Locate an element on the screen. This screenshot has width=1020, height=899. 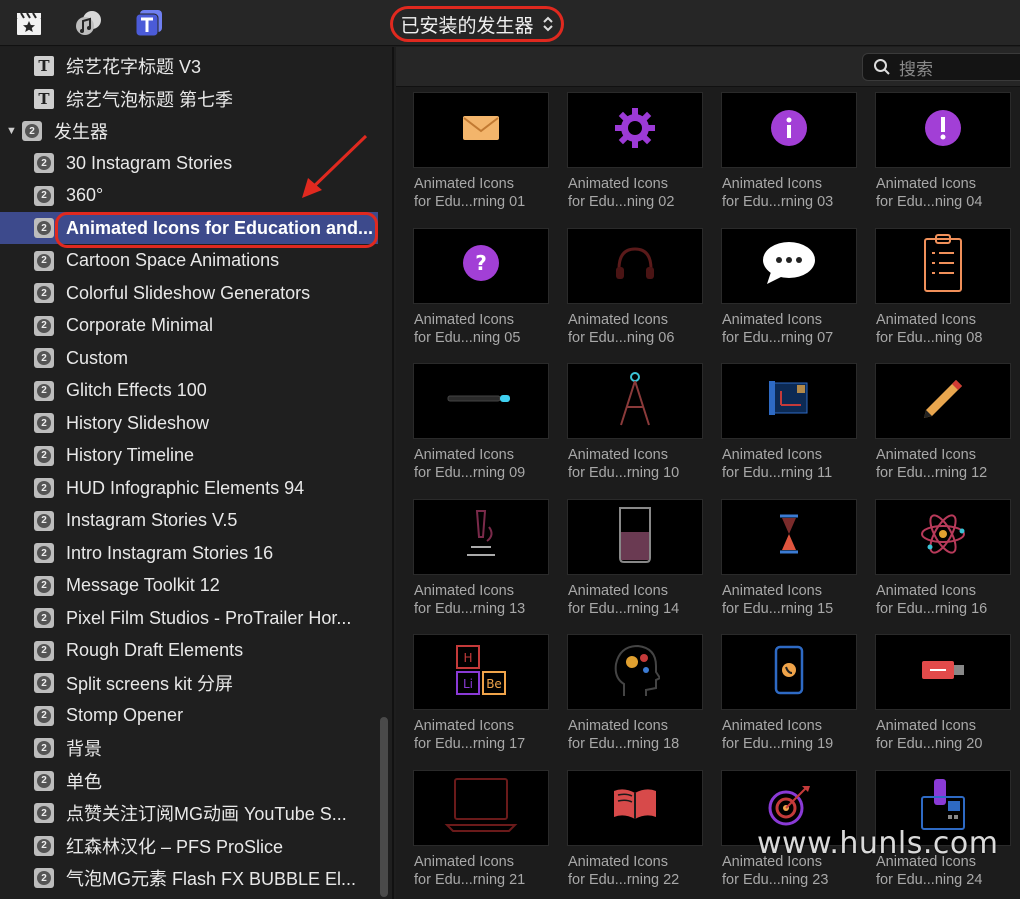
generator-tile: Animated Icons for Edu...rning 12 is located at coordinates (943, 429).